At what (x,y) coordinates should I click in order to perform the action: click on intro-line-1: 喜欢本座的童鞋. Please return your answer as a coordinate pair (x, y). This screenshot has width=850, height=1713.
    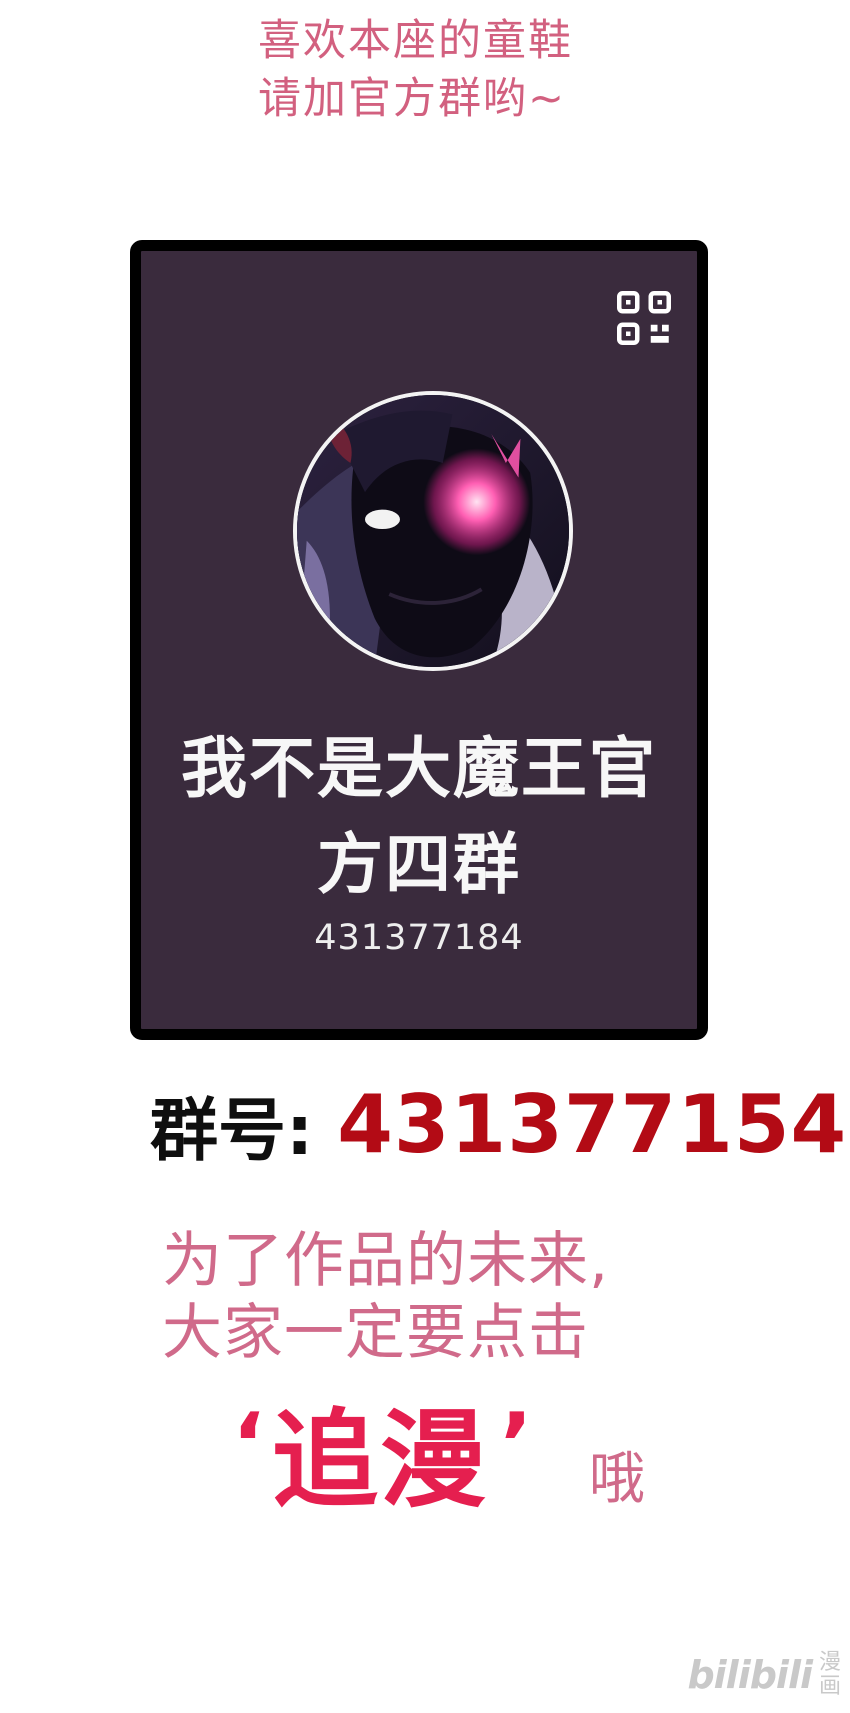
    Looking at the image, I should click on (415, 41).